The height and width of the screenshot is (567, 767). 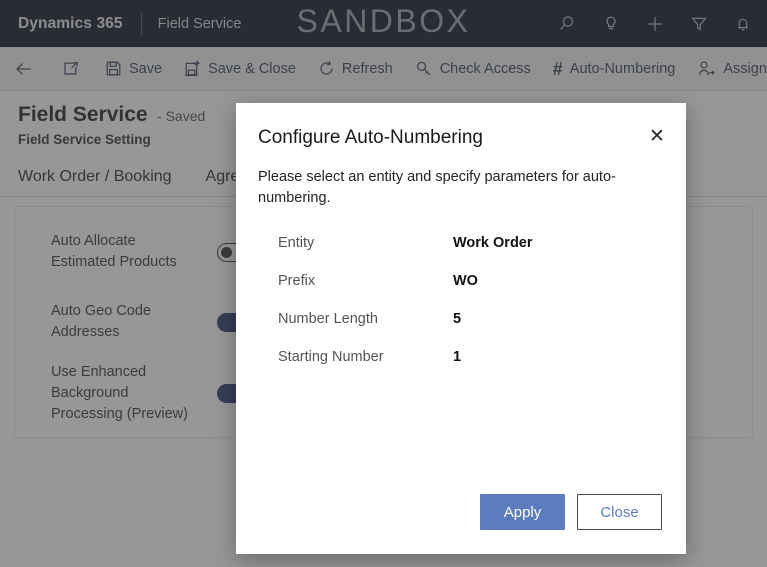 I want to click on field-value-prefix: WO, so click(x=465, y=281).